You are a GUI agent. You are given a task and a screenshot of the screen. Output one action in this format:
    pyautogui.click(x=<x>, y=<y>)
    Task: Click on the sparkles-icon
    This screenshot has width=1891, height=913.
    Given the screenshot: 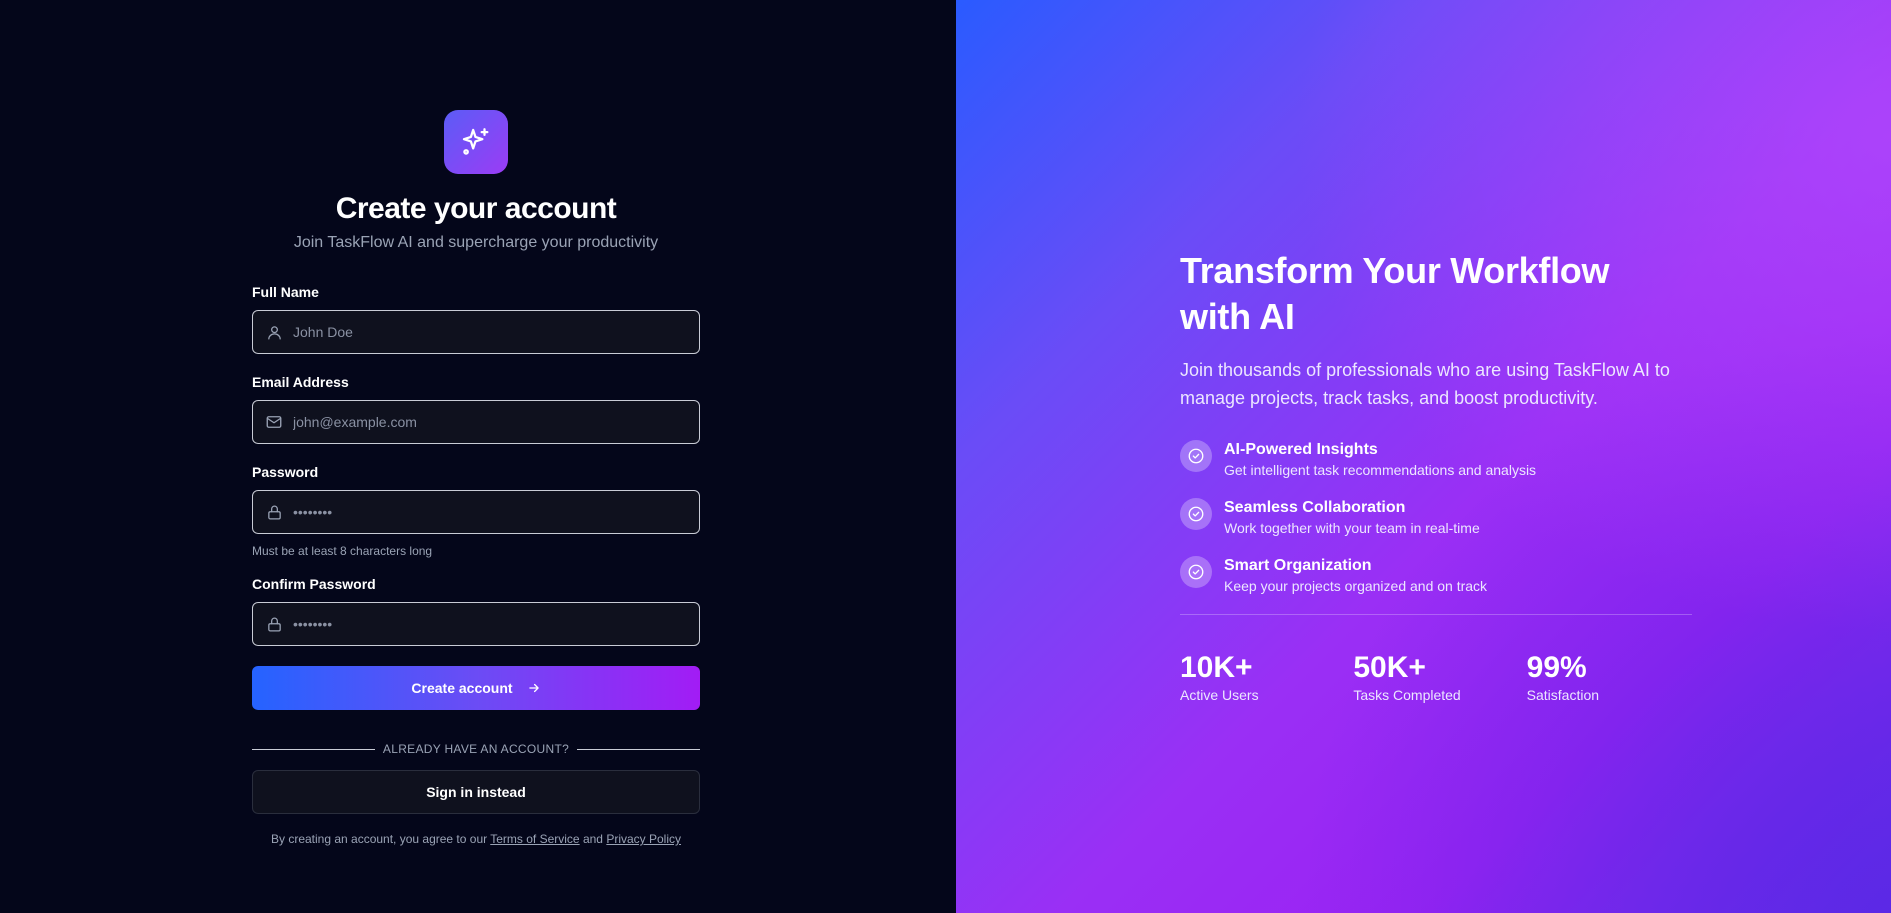 What is the action you would take?
    pyautogui.click(x=475, y=141)
    